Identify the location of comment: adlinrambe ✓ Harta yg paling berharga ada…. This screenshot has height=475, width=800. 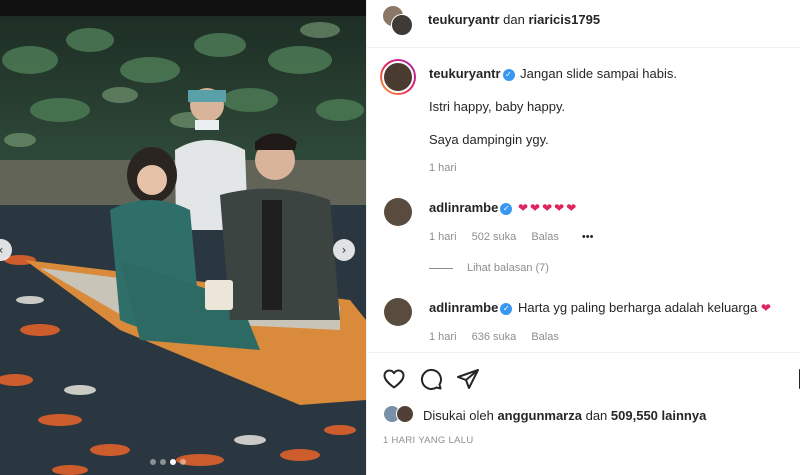
(601, 307).